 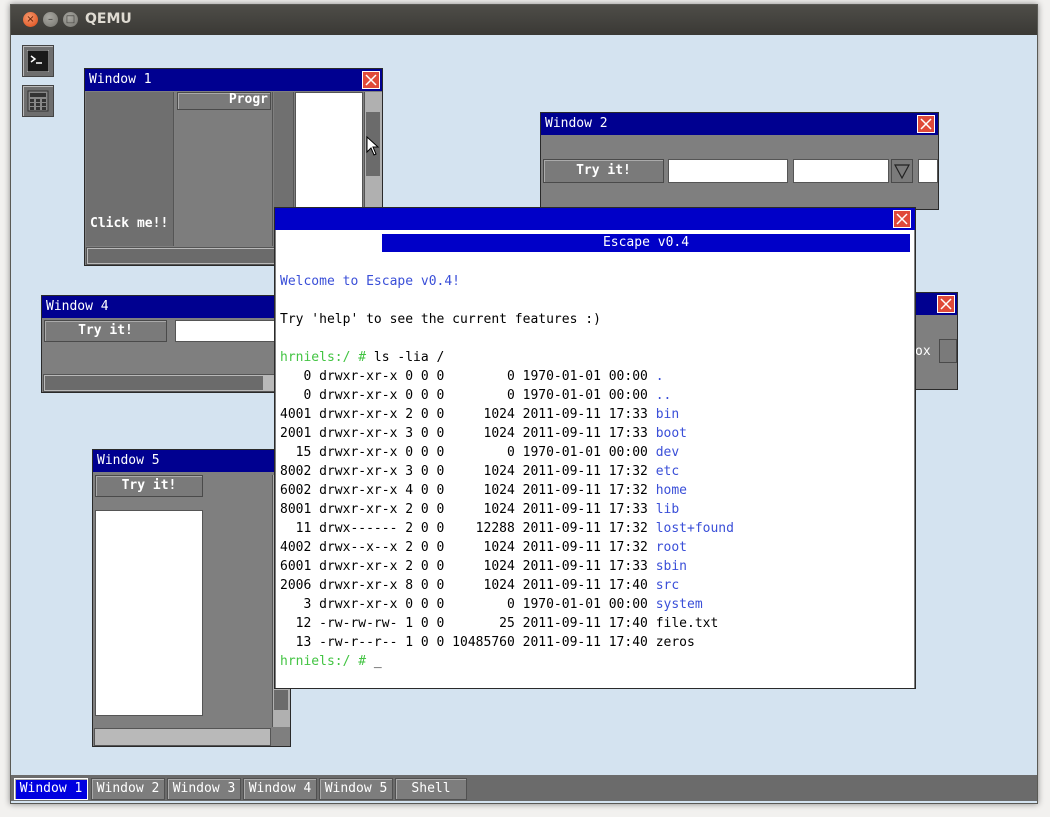 What do you see at coordinates (948, 351) in the screenshot?
I see `checkbox` at bounding box center [948, 351].